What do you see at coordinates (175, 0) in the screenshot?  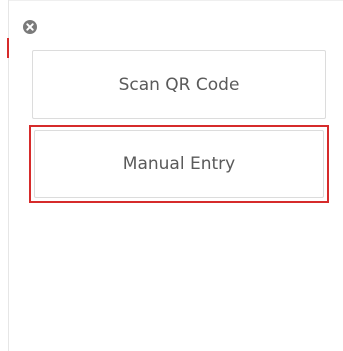 I see `panel-top-border` at bounding box center [175, 0].